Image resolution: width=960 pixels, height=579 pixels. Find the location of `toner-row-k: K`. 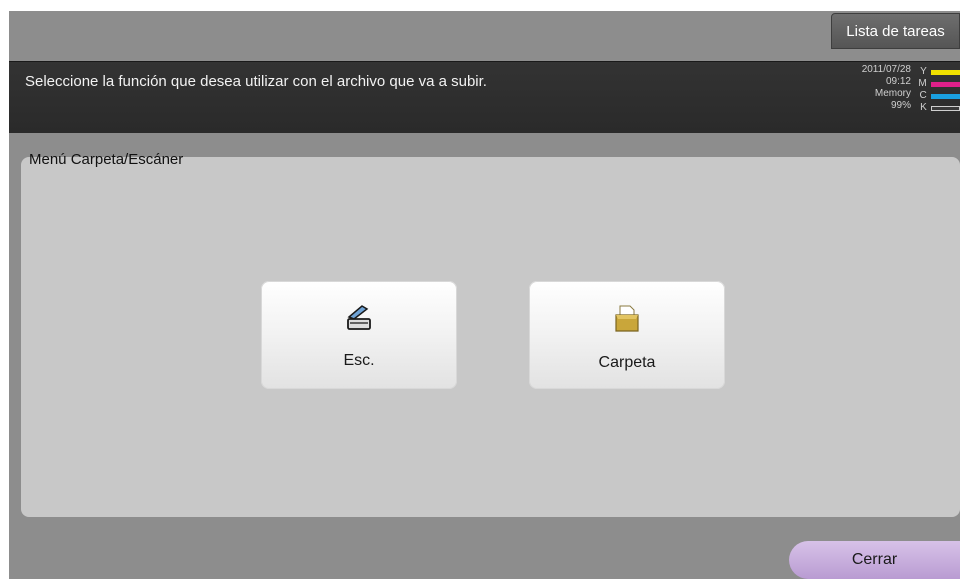

toner-row-k: K is located at coordinates (938, 108).